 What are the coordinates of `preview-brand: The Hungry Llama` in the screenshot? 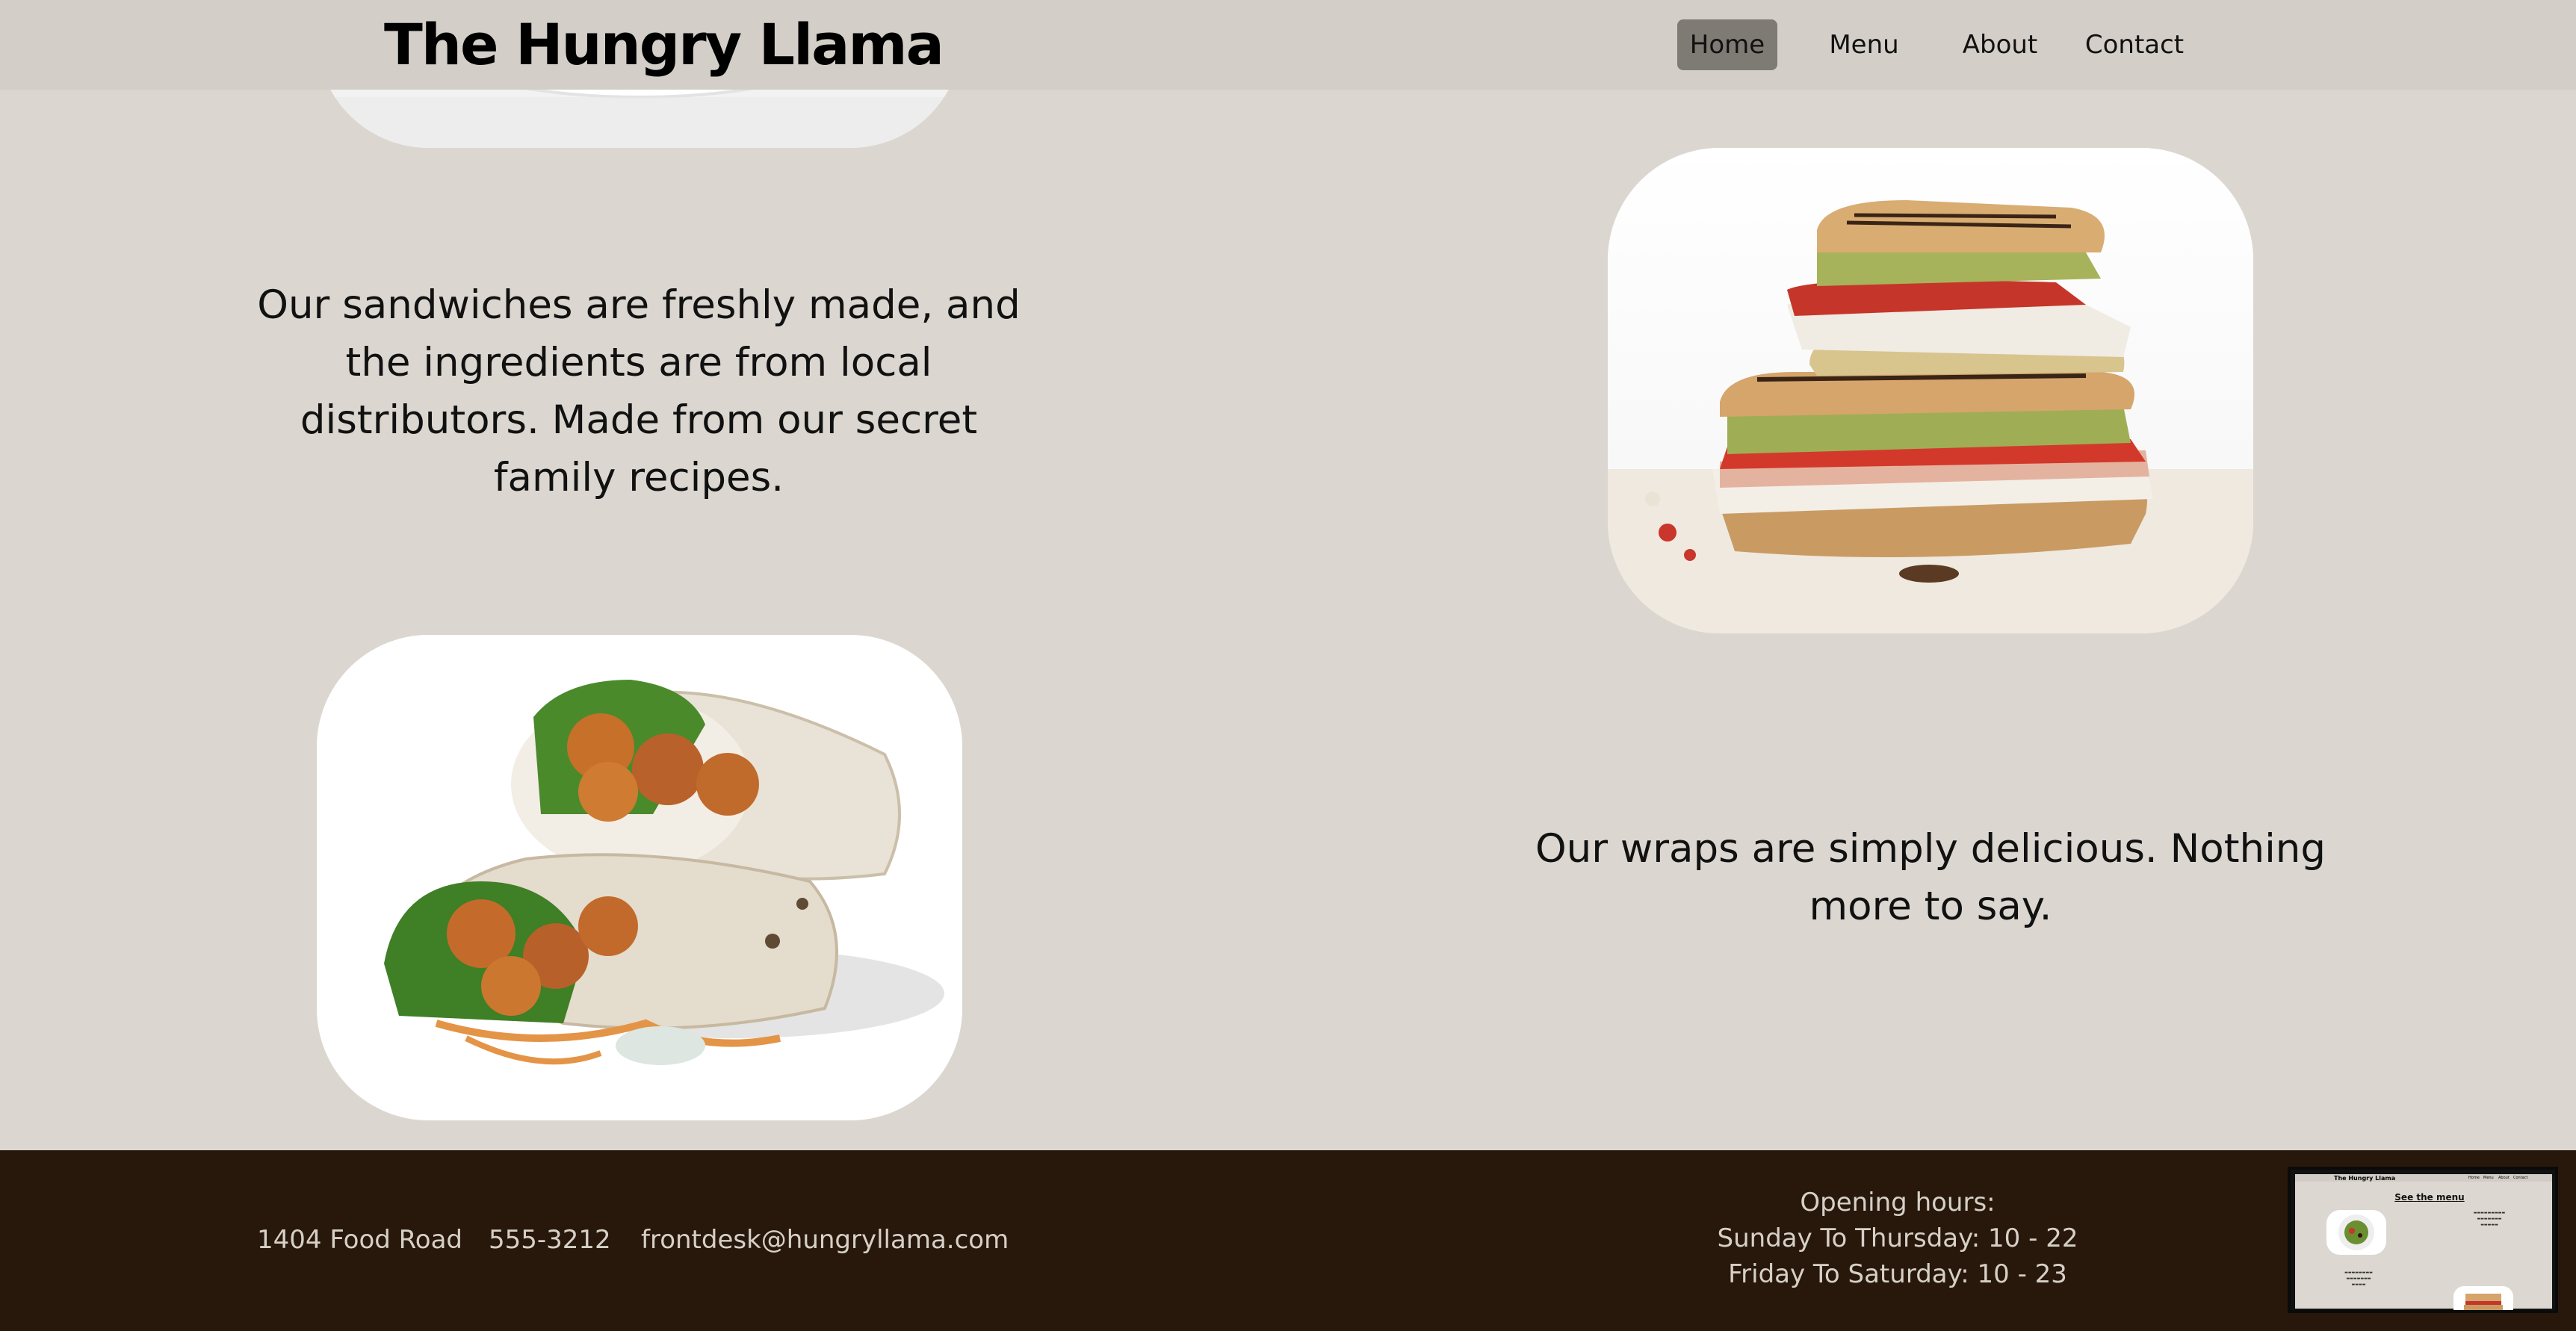 It's located at (2365, 1178).